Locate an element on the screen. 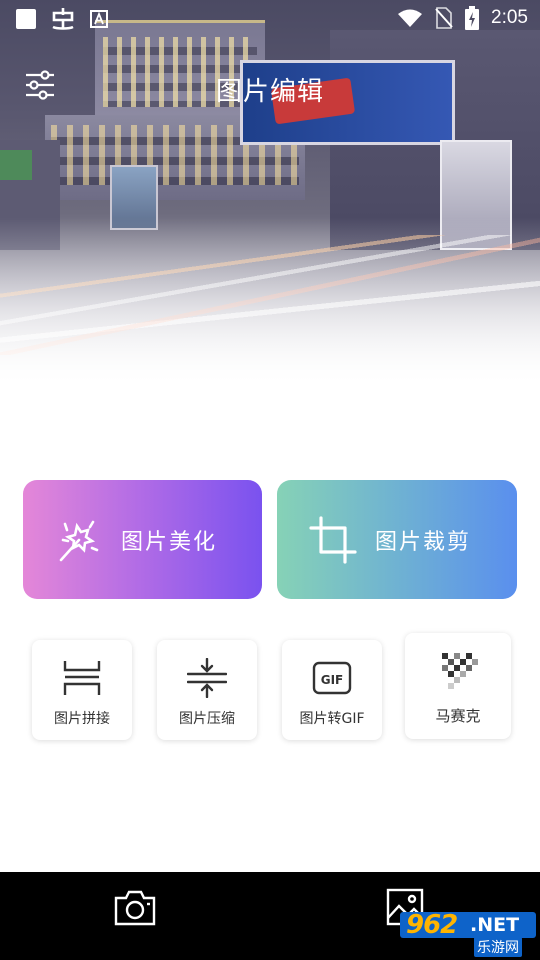 The width and height of the screenshot is (540, 960). beautify-button: 图片美化 is located at coordinates (142, 539).